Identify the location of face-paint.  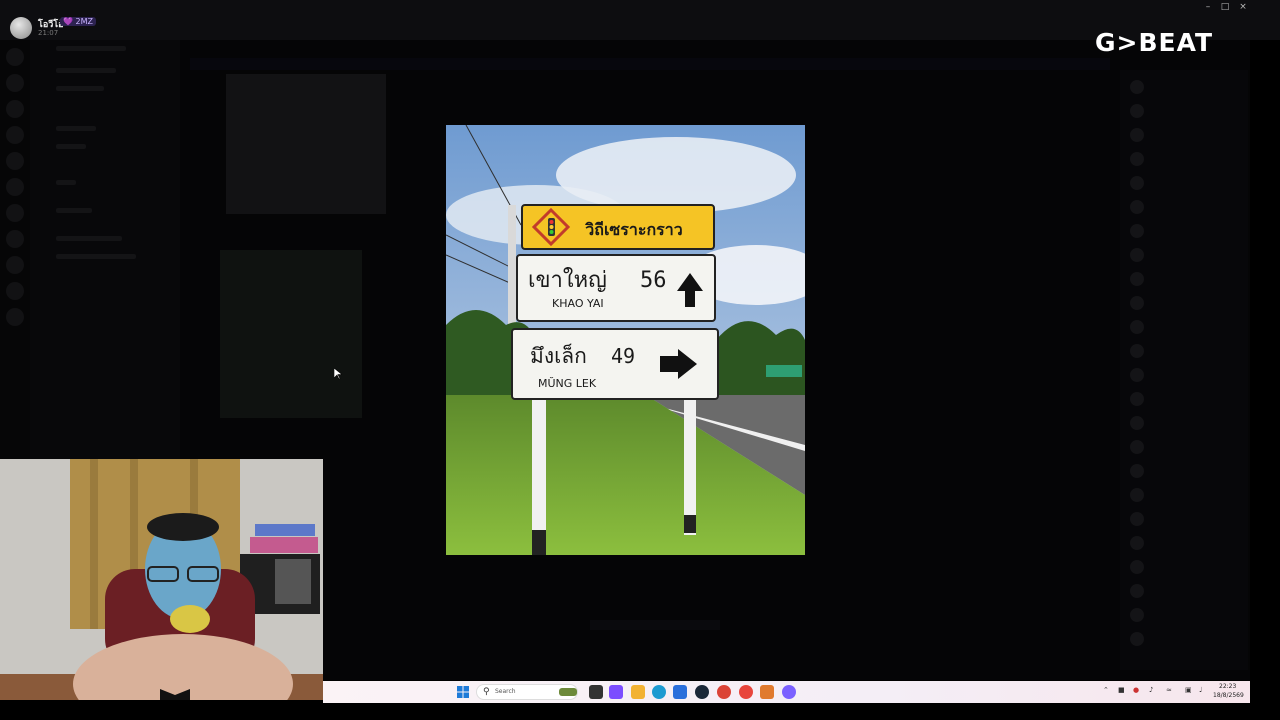
(190, 619).